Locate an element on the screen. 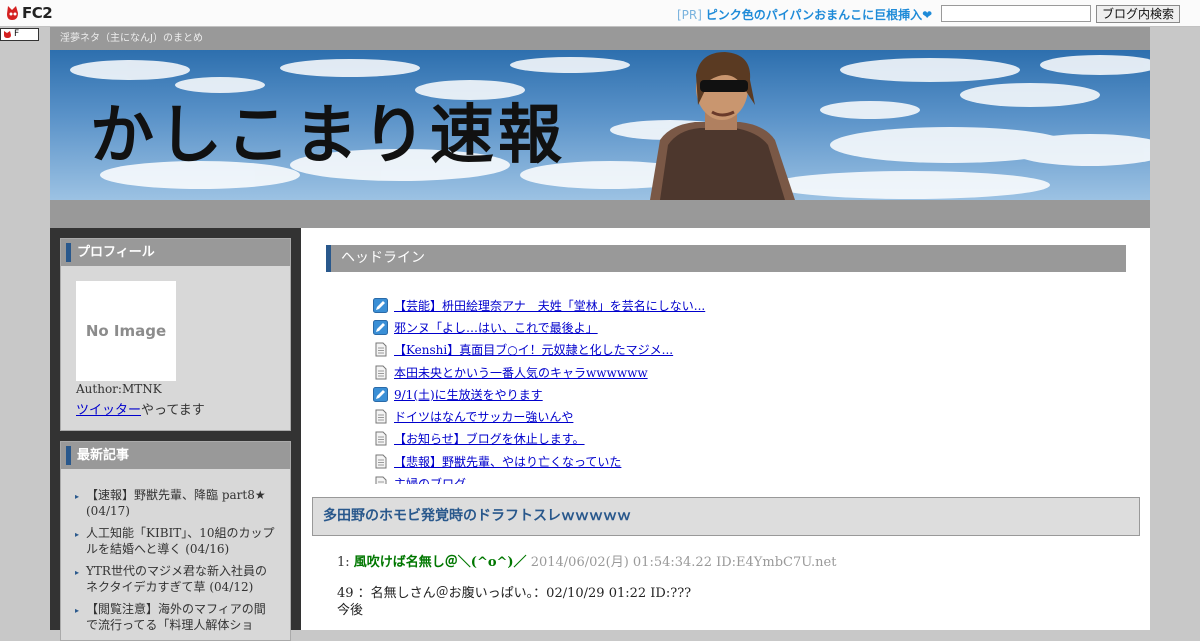 This screenshot has width=1200, height=641. headline-item: 9/1(土)に生放送をやります is located at coordinates (673, 394).